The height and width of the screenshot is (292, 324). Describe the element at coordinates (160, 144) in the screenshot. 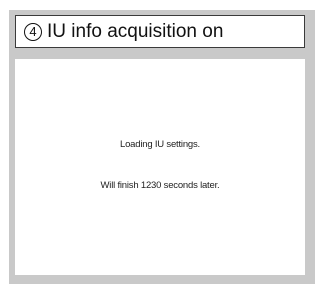

I see `loading-status-text: Loading IU settings.` at that location.